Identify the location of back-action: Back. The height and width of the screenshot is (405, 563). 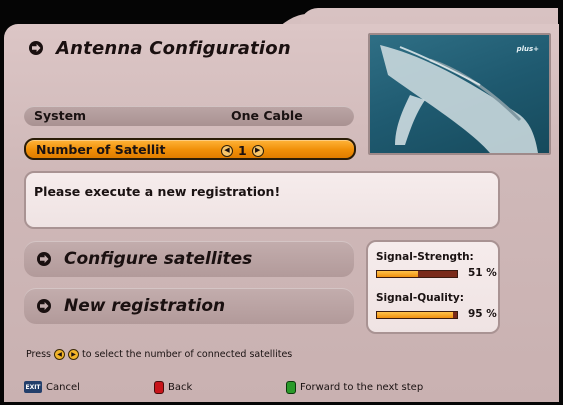
(173, 387).